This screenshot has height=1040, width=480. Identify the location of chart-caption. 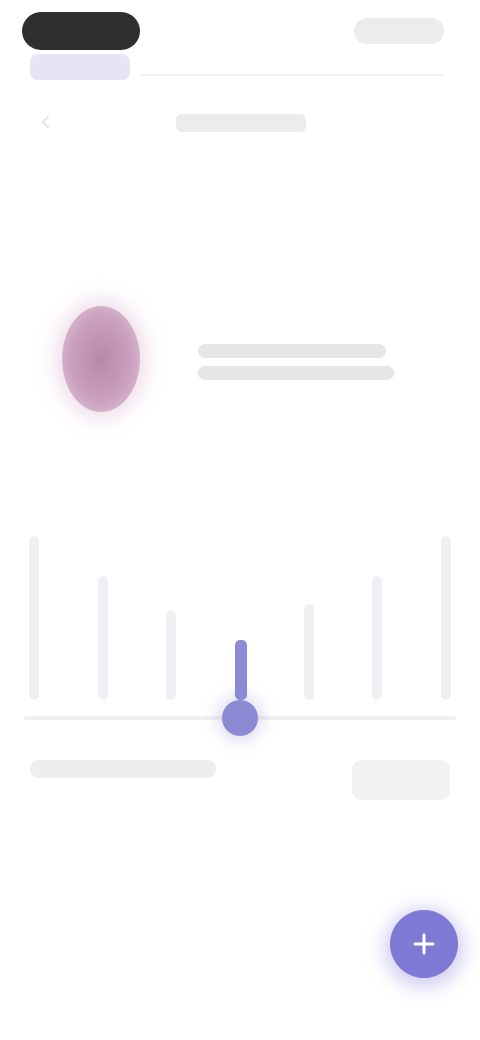
(123, 769).